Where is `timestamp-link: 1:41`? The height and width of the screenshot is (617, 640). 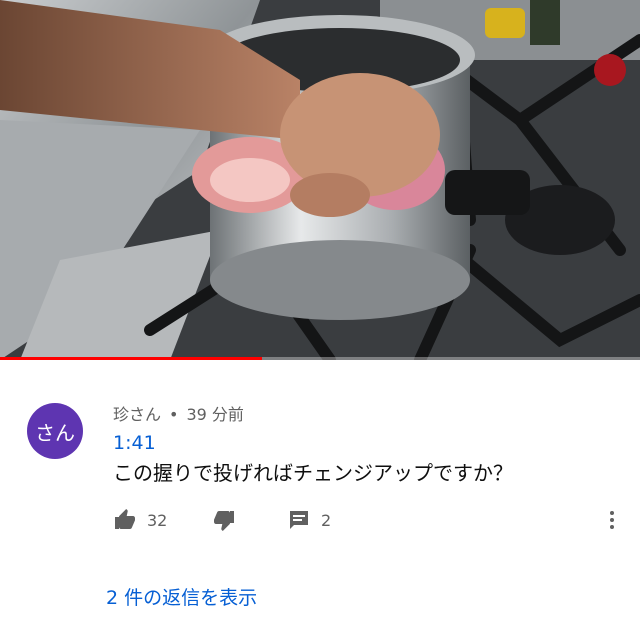
timestamp-link: 1:41 is located at coordinates (134, 443).